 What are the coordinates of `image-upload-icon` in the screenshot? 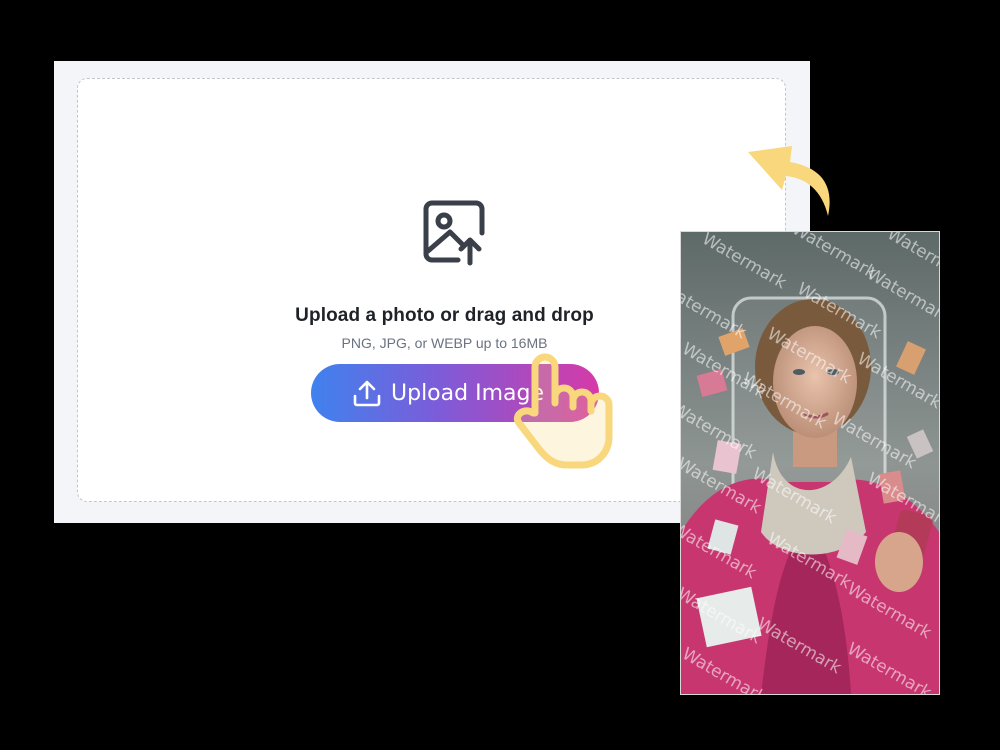 It's located at (454, 233).